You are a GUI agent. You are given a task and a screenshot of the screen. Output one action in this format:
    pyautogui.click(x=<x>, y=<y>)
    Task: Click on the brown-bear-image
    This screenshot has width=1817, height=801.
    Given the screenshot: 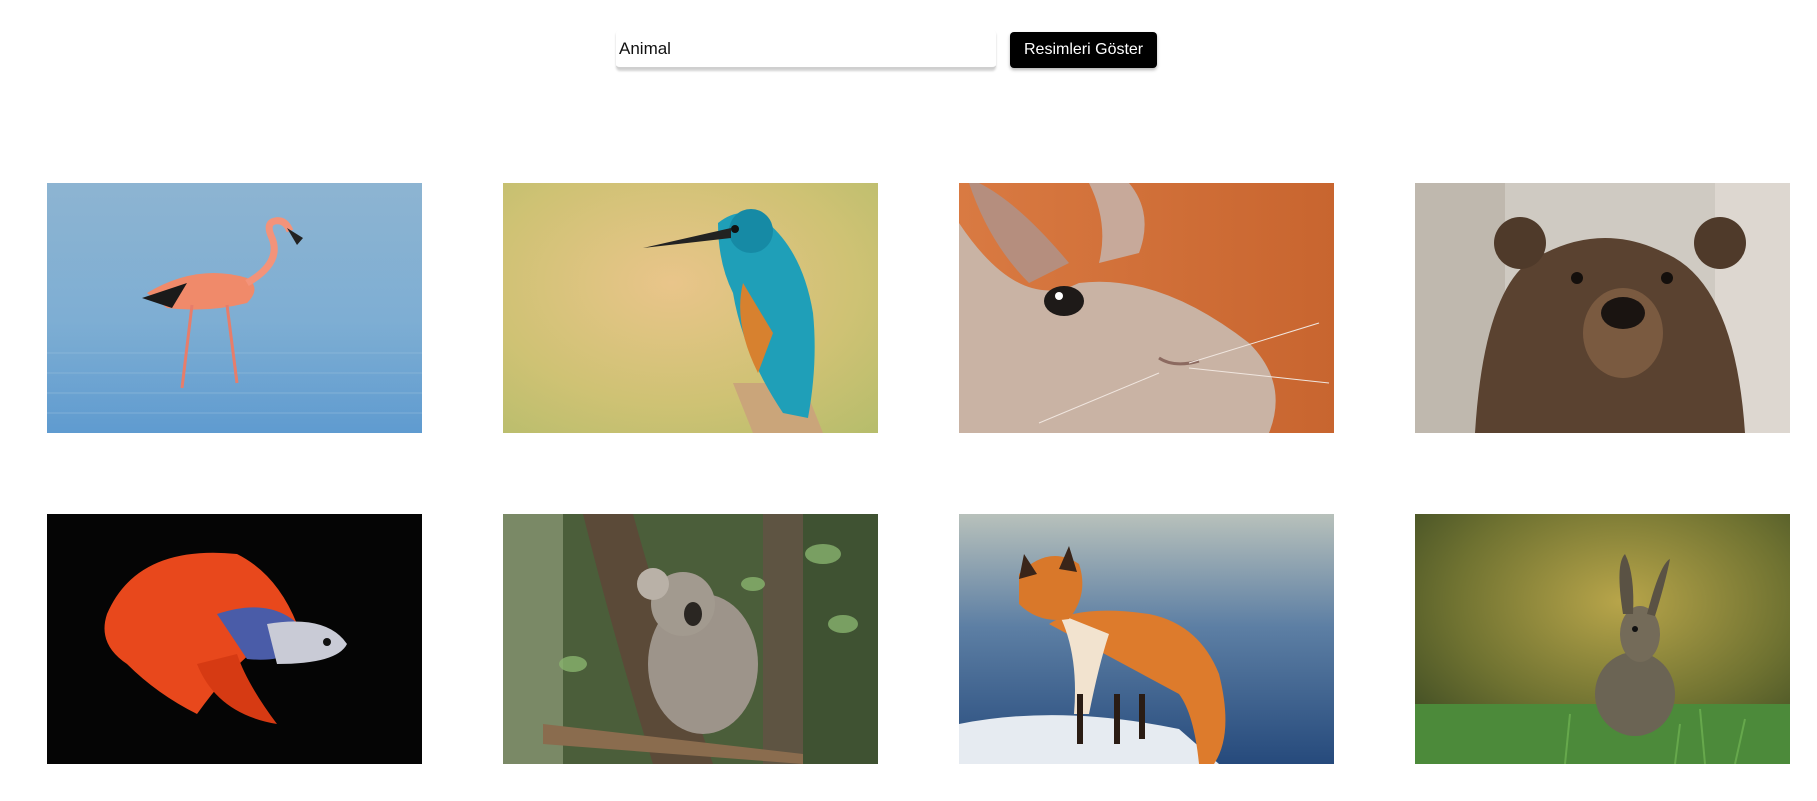 What is the action you would take?
    pyautogui.click(x=1602, y=308)
    